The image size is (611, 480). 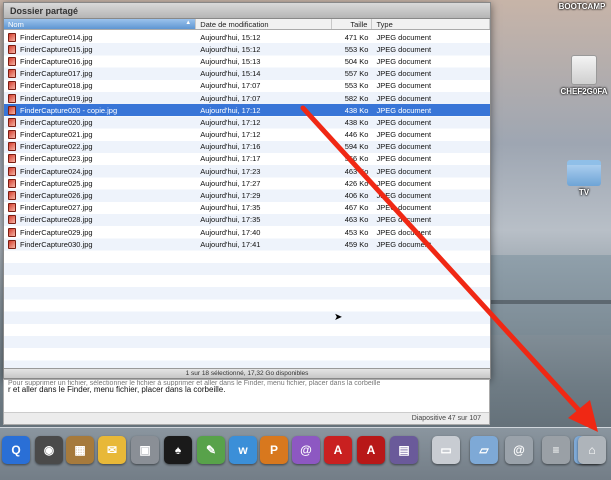 I want to click on file-name-cell: FinderCapture018.jpg, so click(x=100, y=86).